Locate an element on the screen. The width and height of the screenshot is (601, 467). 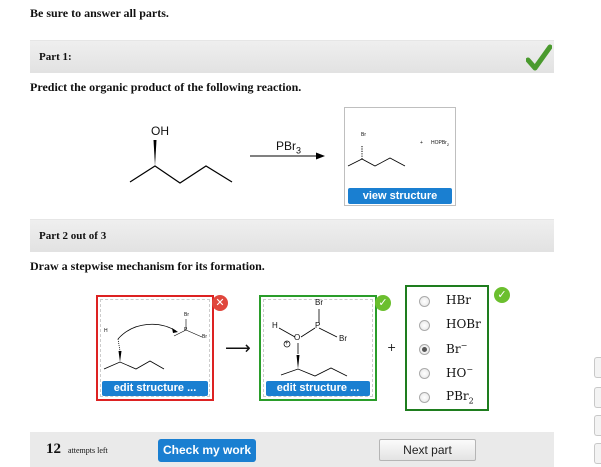
part1-header: Part 1: is located at coordinates (292, 56).